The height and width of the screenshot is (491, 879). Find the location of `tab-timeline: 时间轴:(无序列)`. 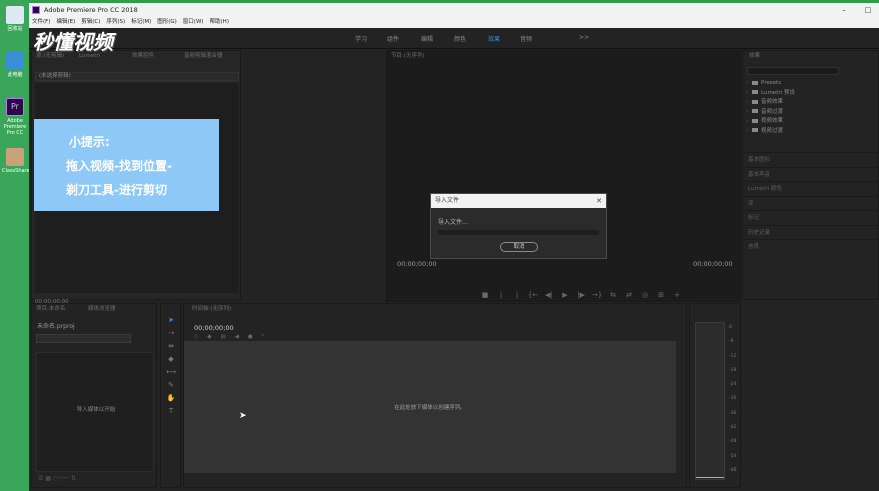

tab-timeline: 时间轴:(无序列) is located at coordinates (211, 309).